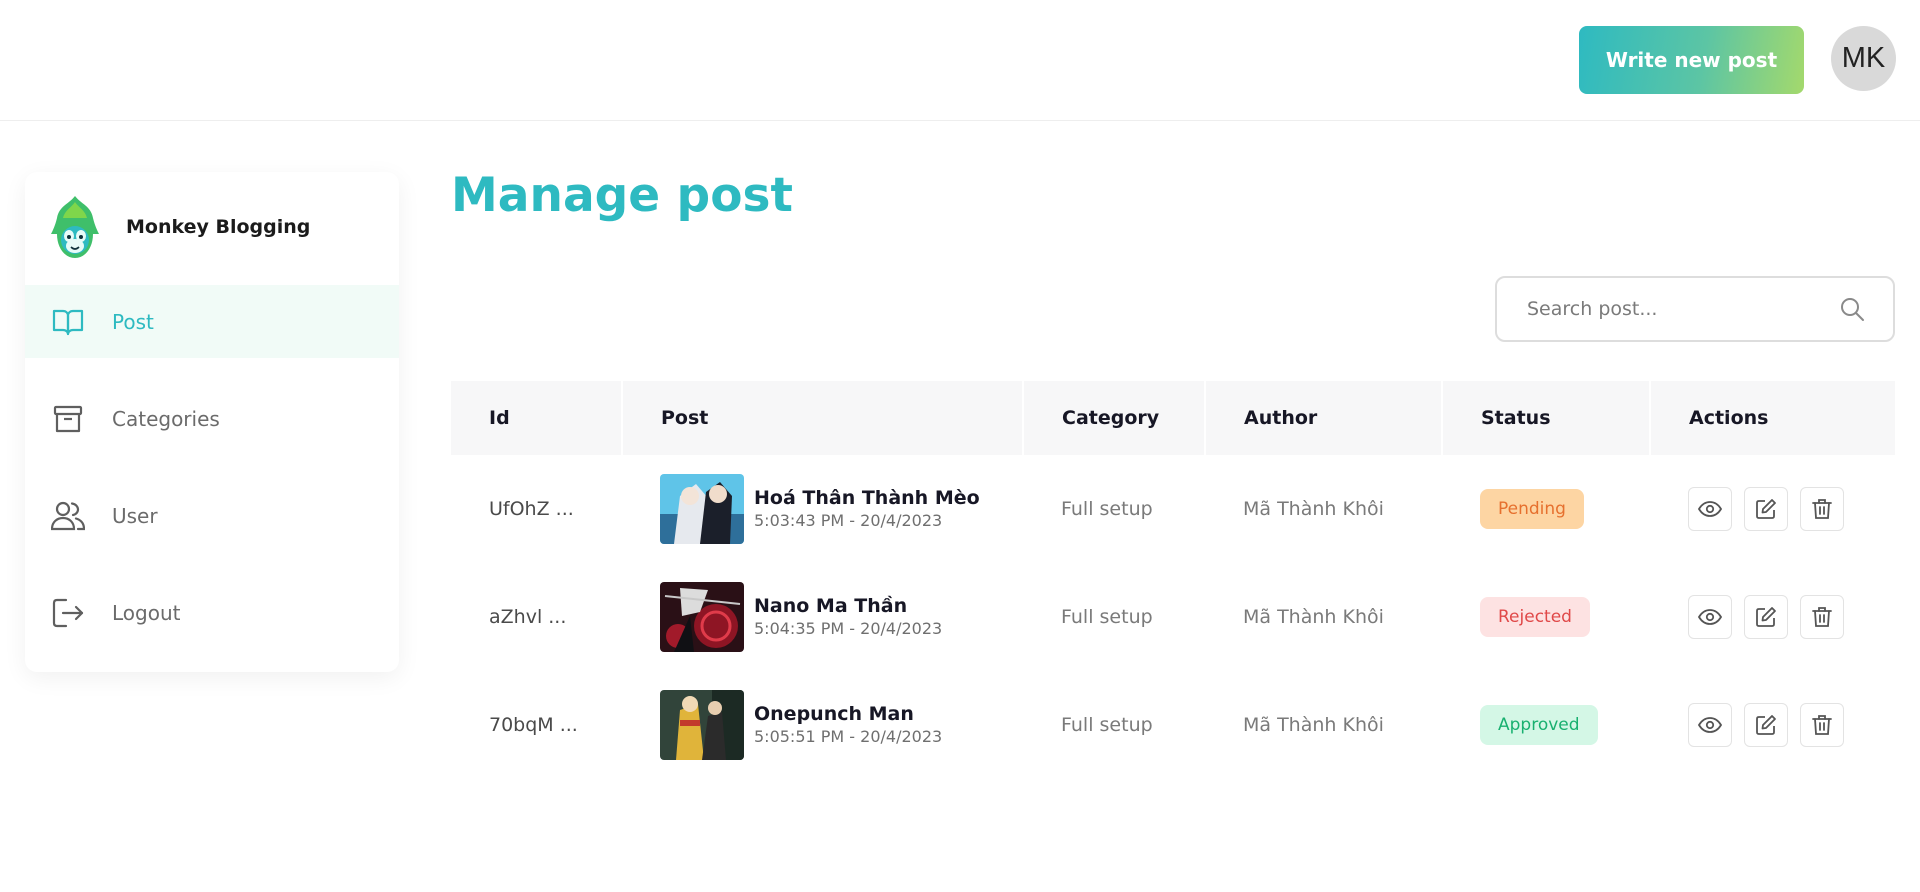 The height and width of the screenshot is (892, 1920). I want to click on status-badge: Pending, so click(1532, 509).